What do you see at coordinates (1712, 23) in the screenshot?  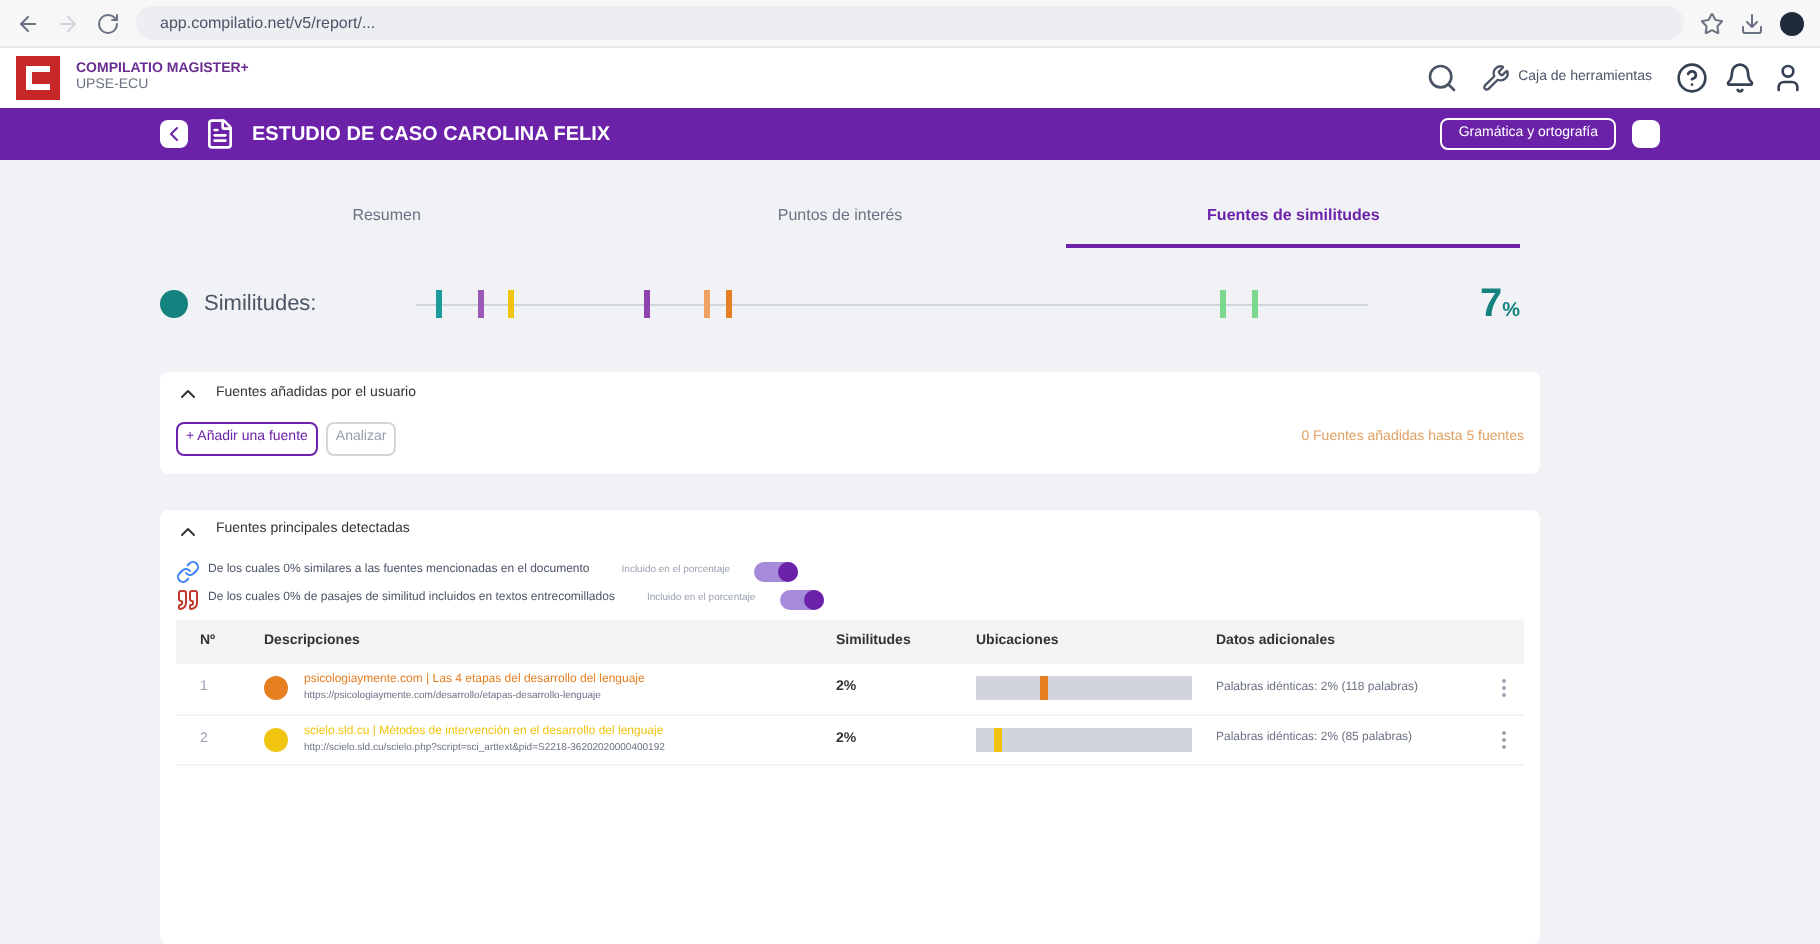 I see `star-icon` at bounding box center [1712, 23].